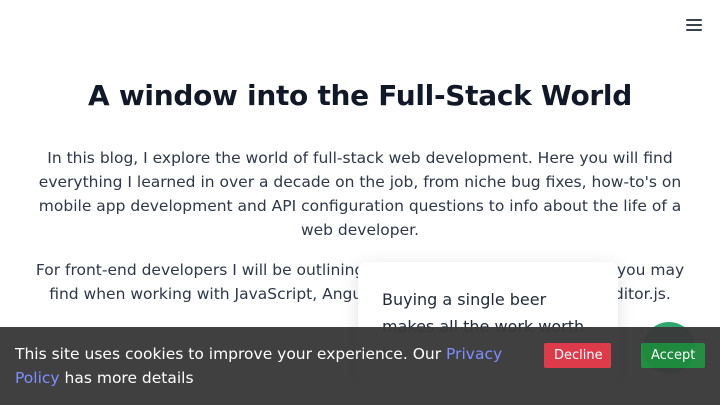 Image resolution: width=720 pixels, height=405 pixels. I want to click on accept-button: Accept, so click(673, 355).